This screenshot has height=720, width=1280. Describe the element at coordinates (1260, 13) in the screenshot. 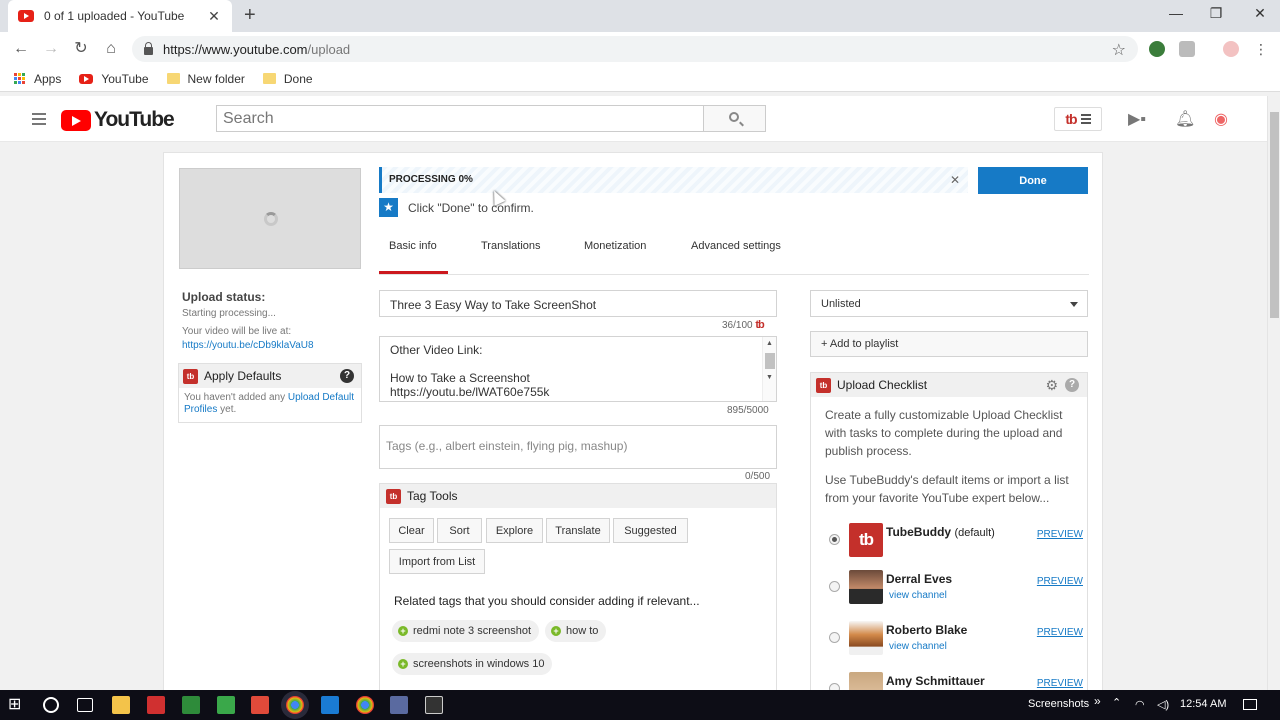

I see `window-close-icon: ✕` at that location.